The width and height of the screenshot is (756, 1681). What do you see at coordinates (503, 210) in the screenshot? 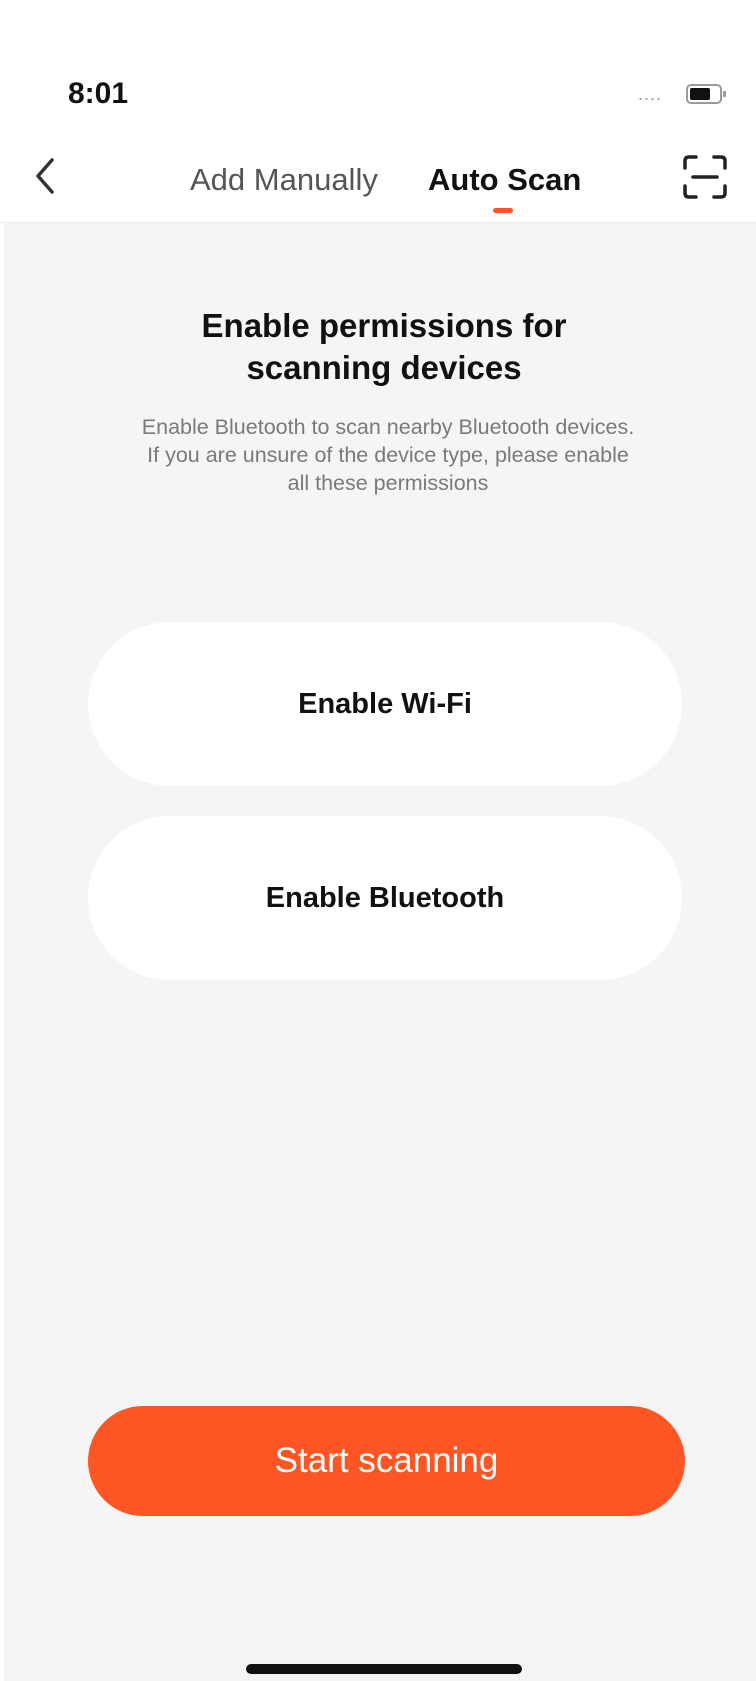
I see `active-tab-indicator` at bounding box center [503, 210].